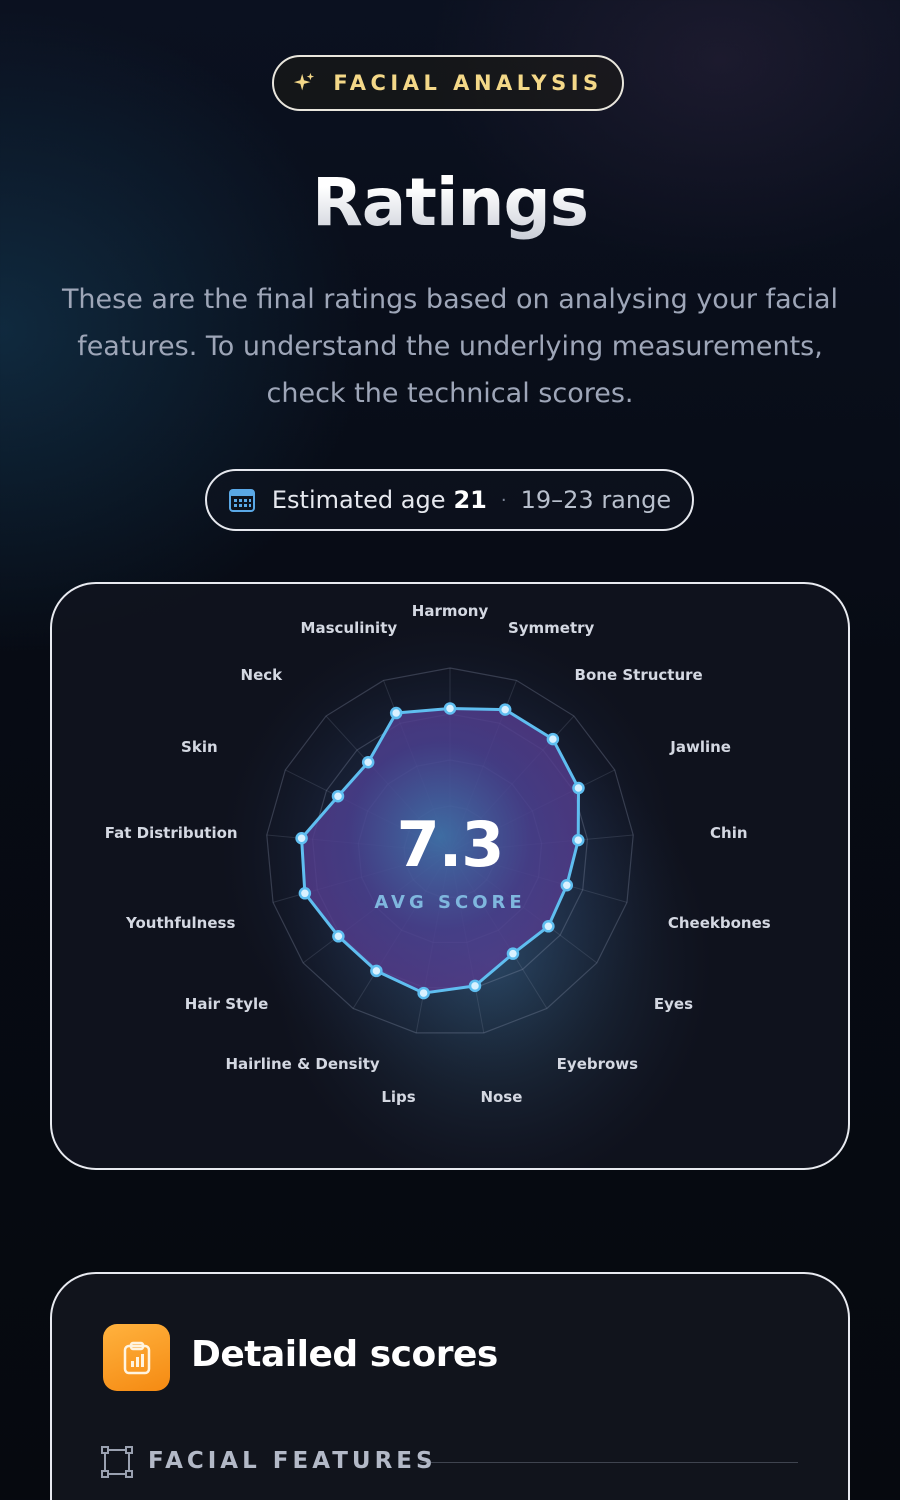 The image size is (900, 1500). I want to click on age-label: Estimated age, so click(358, 500).